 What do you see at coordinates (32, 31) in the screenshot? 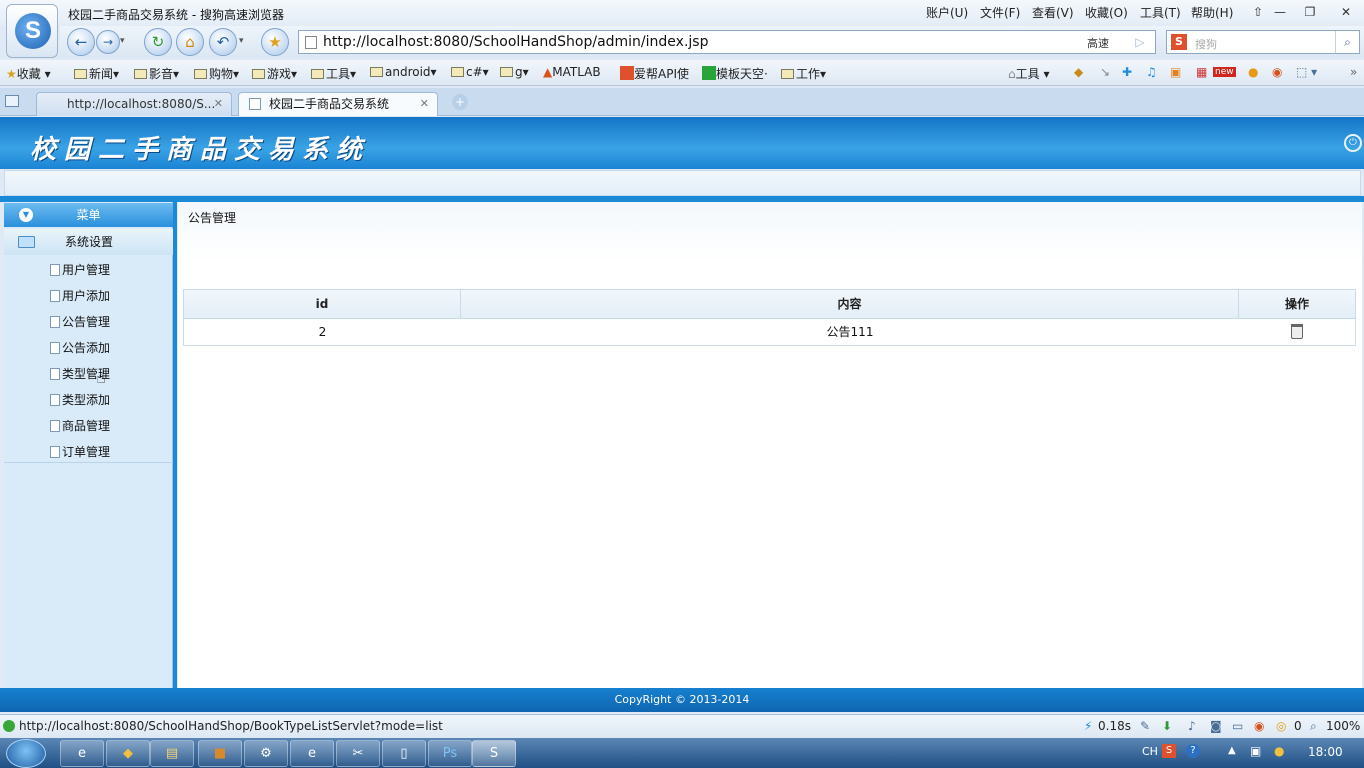
I see `sogou-logo: S` at bounding box center [32, 31].